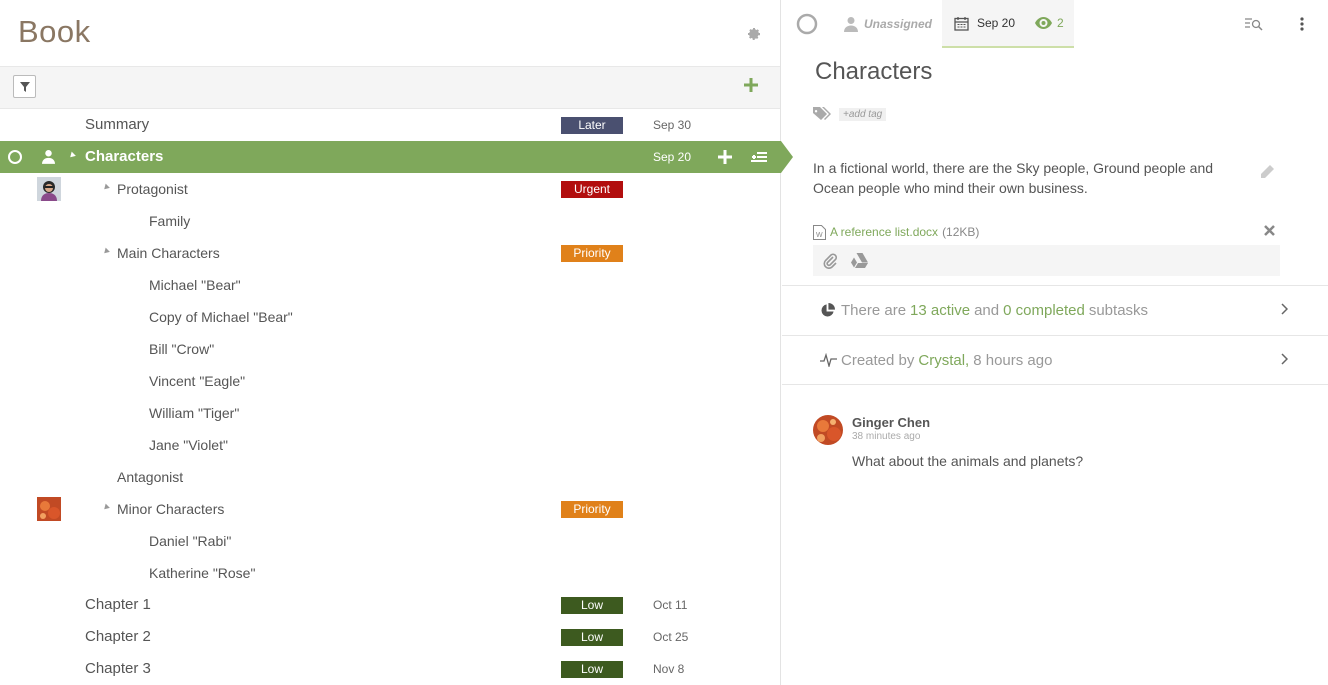 This screenshot has width=1328, height=685. What do you see at coordinates (390, 637) in the screenshot?
I see `task-row: Chapter 2 Low Oct 25` at bounding box center [390, 637].